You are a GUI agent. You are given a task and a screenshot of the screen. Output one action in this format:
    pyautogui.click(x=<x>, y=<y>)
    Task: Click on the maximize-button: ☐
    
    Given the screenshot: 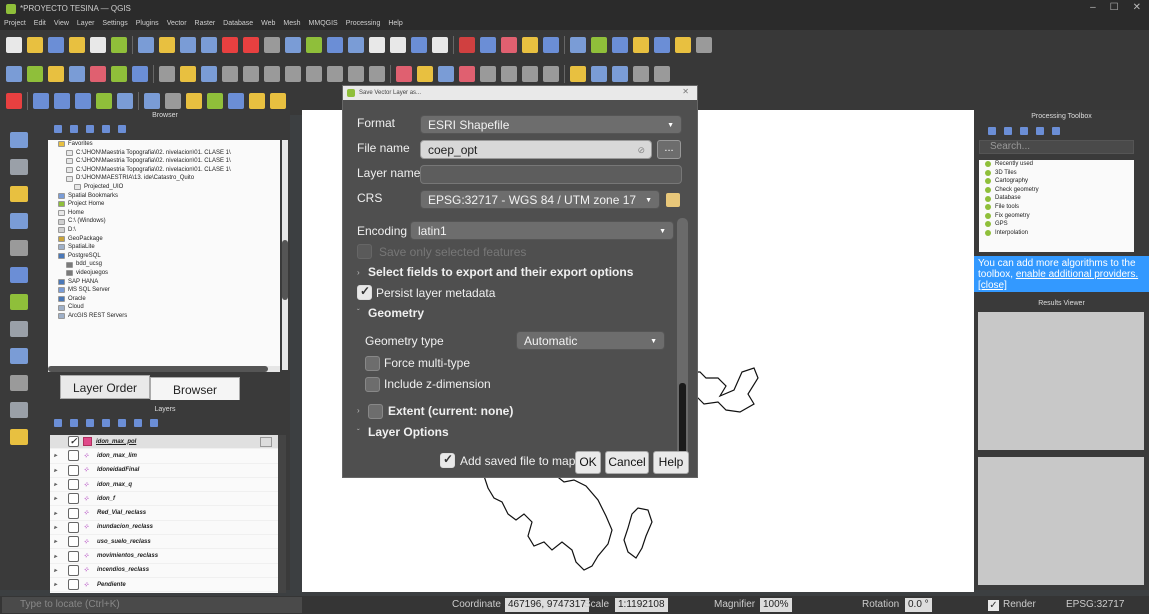 What is the action you would take?
    pyautogui.click(x=1114, y=7)
    